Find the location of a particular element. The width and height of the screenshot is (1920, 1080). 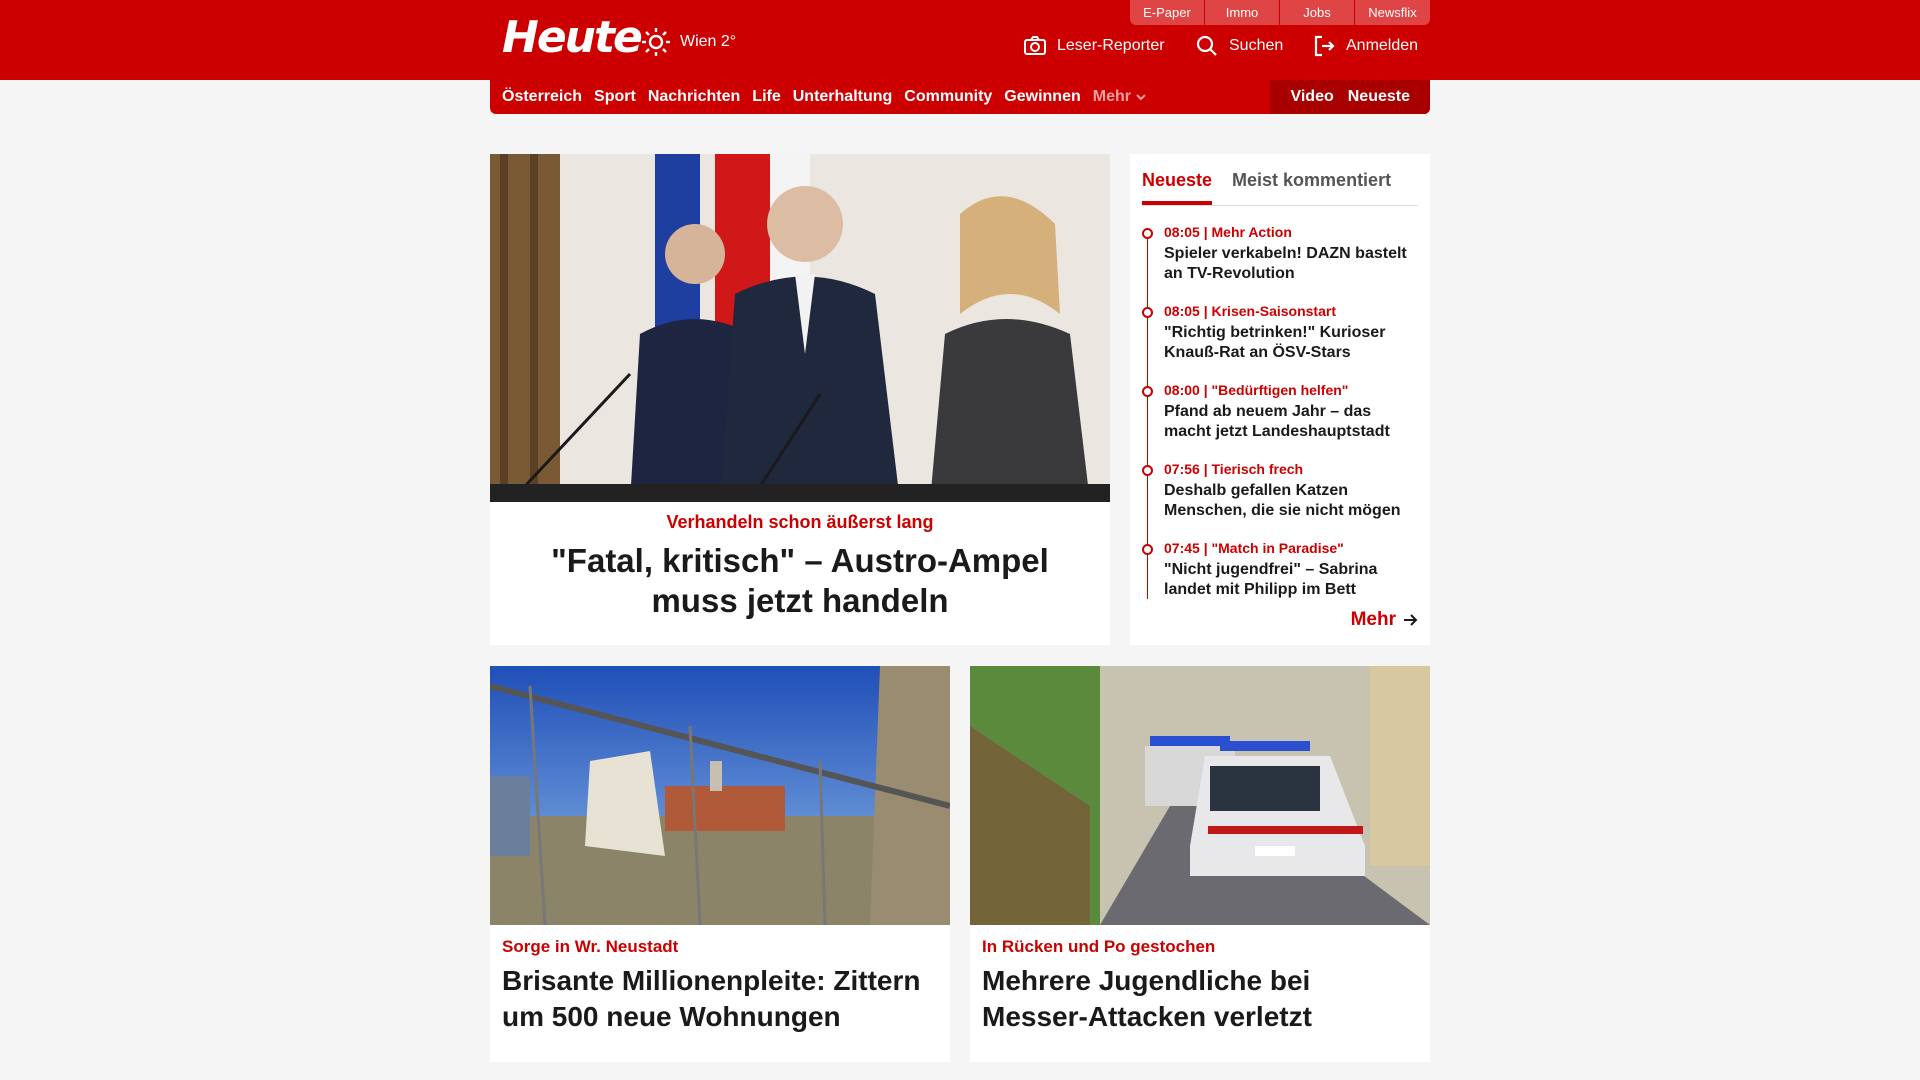

leser-reporter-button: Leser-Reporter is located at coordinates (1094, 46).